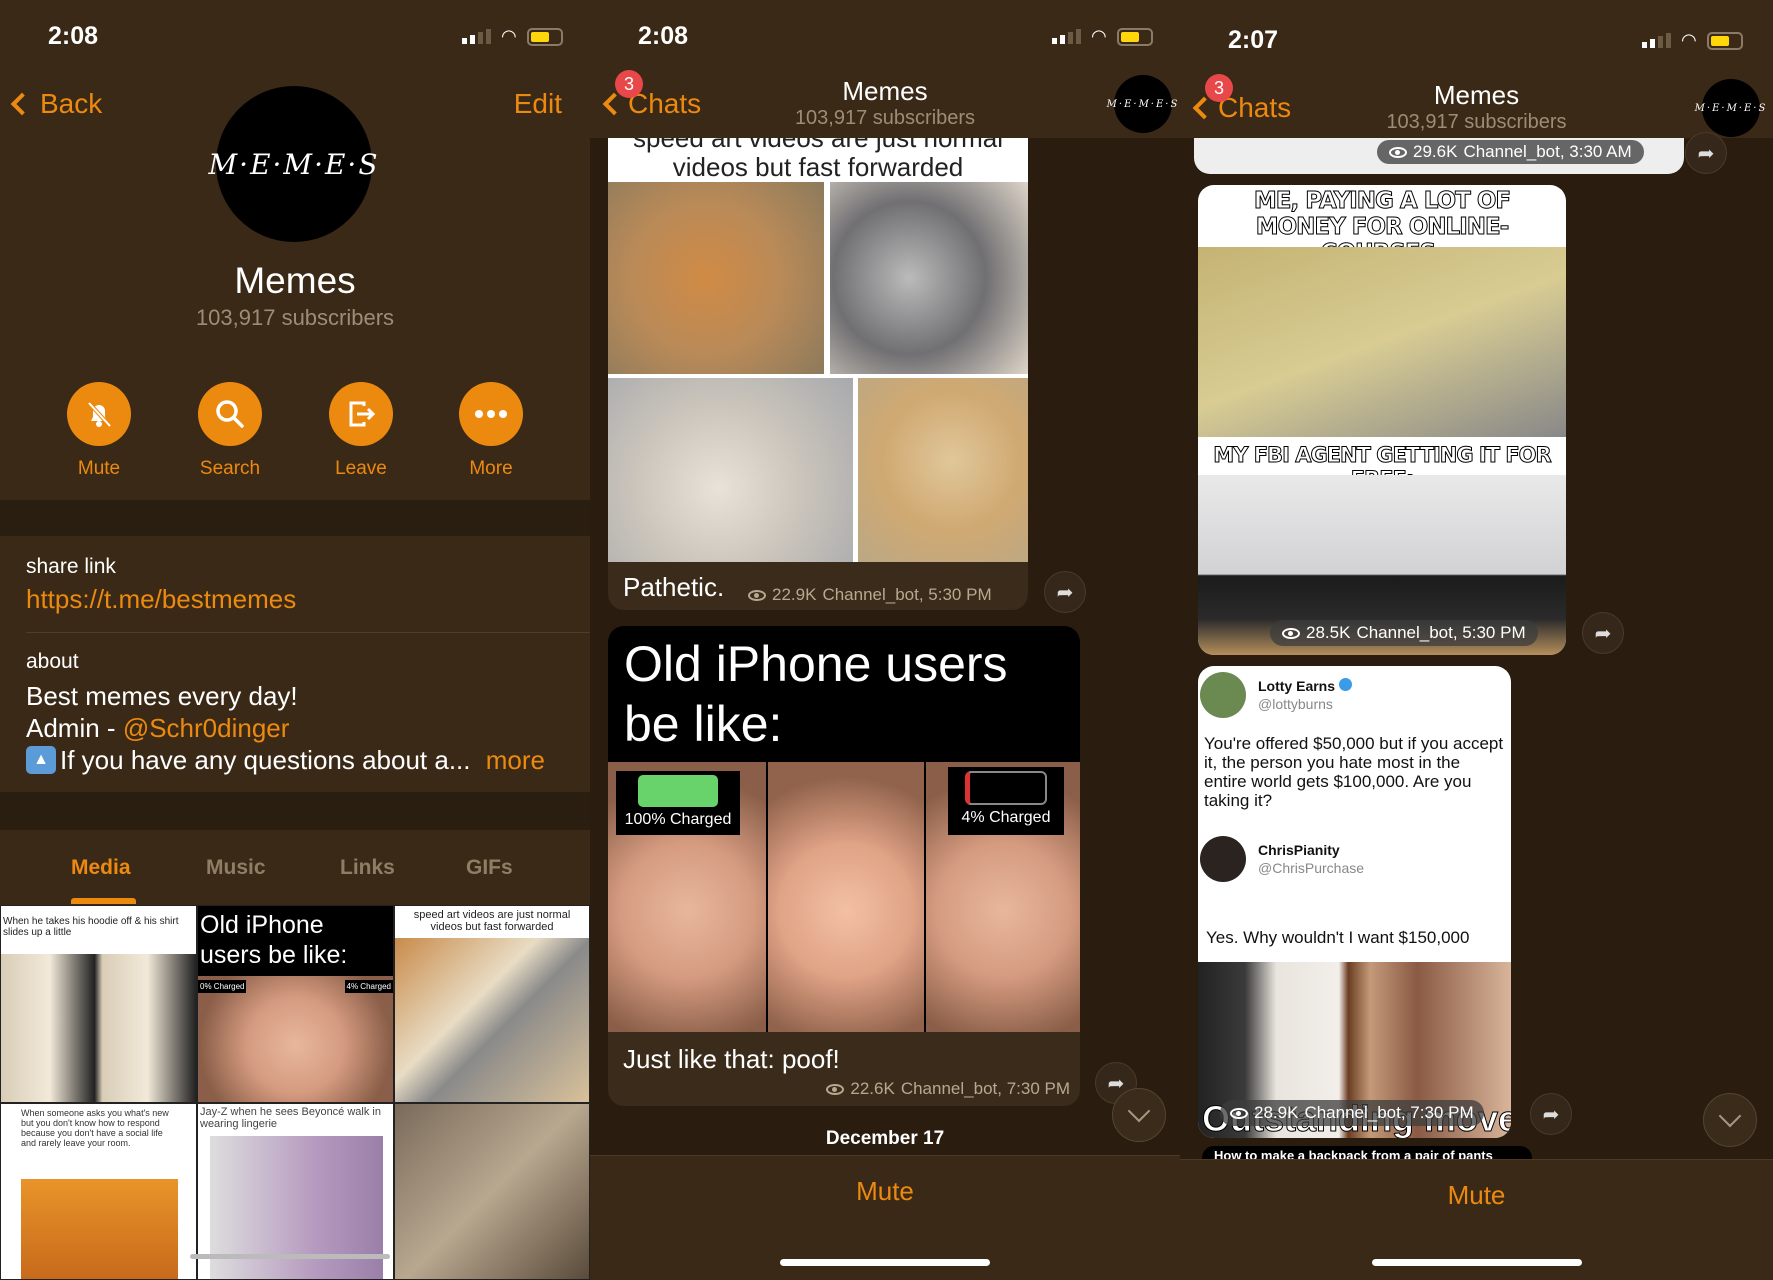  What do you see at coordinates (367, 868) in the screenshot?
I see `tab-links: Links` at bounding box center [367, 868].